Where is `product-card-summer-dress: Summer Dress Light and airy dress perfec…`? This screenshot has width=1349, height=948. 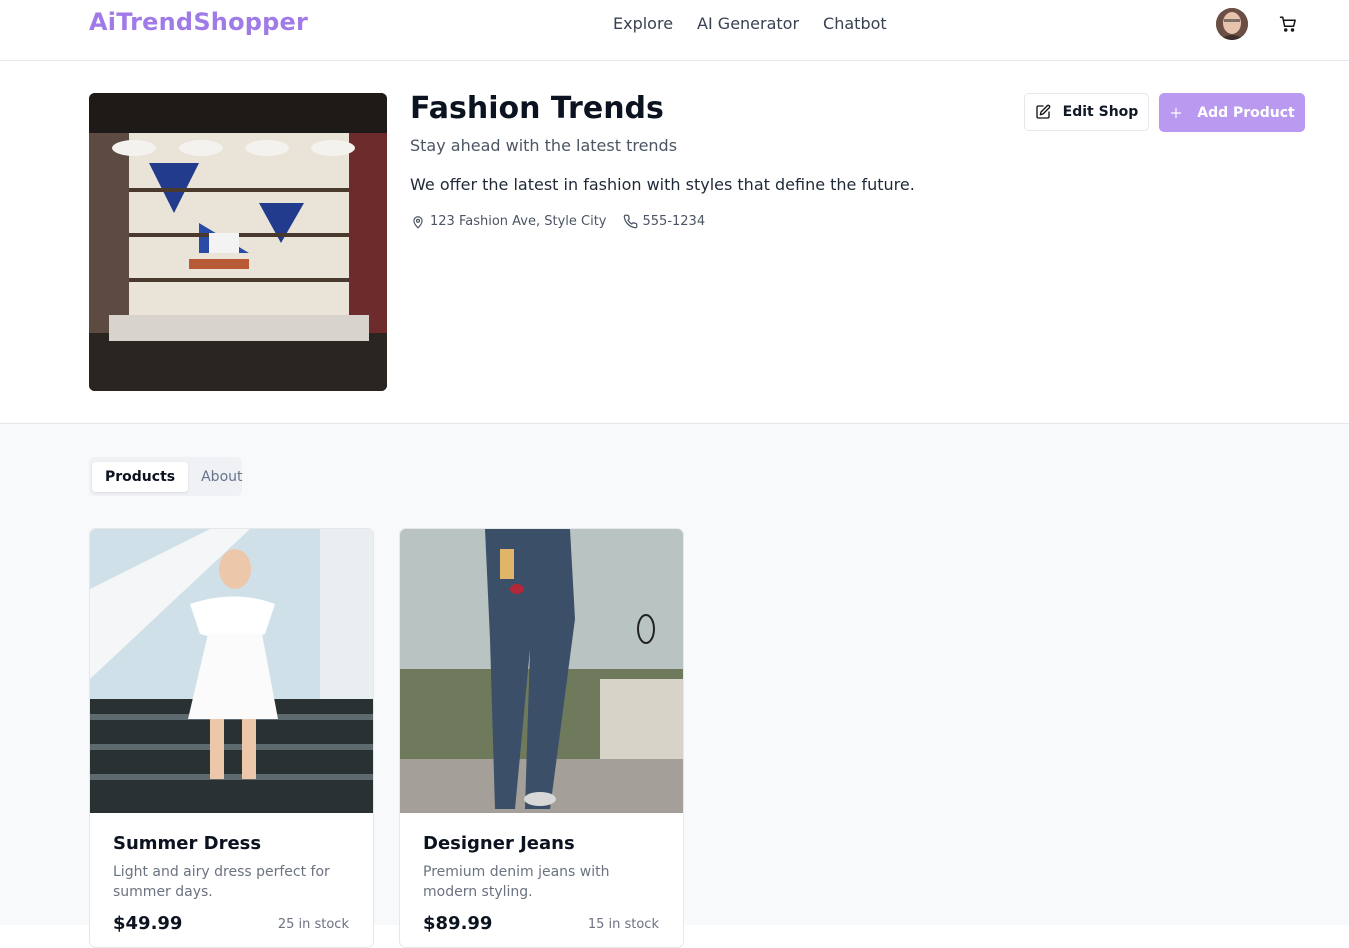
product-card-summer-dress: Summer Dress Light and airy dress perfec… is located at coordinates (231, 738).